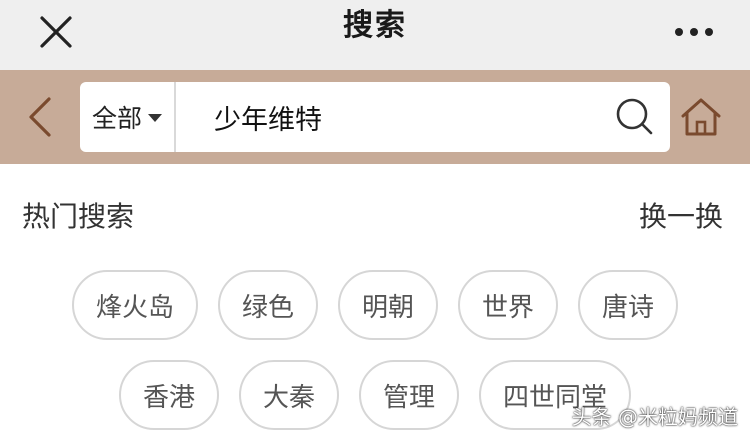  I want to click on home-icon, so click(701, 117).